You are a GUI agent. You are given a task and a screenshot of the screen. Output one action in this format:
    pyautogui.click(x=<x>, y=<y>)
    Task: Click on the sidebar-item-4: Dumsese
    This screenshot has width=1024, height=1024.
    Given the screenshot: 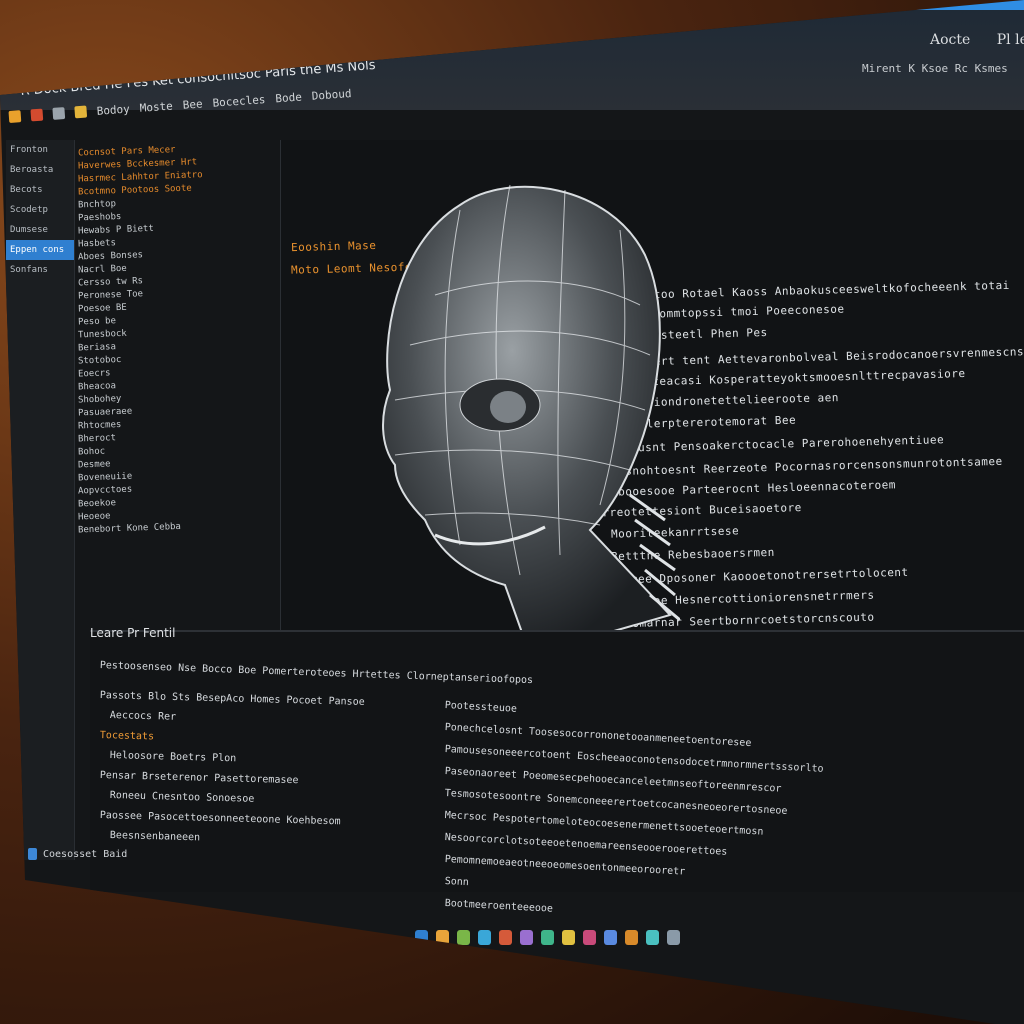 What is the action you would take?
    pyautogui.click(x=40, y=230)
    